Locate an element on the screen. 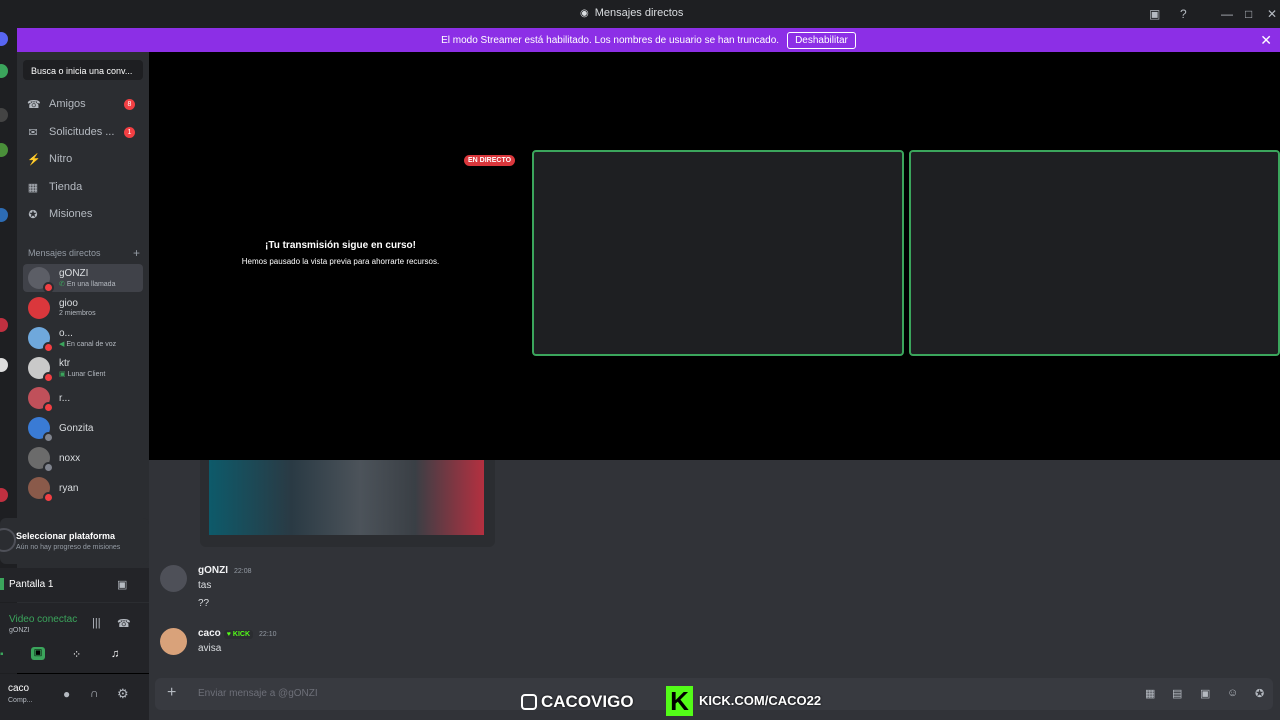 The width and height of the screenshot is (1280, 720). help-icon: ? is located at coordinates (1183, 14).